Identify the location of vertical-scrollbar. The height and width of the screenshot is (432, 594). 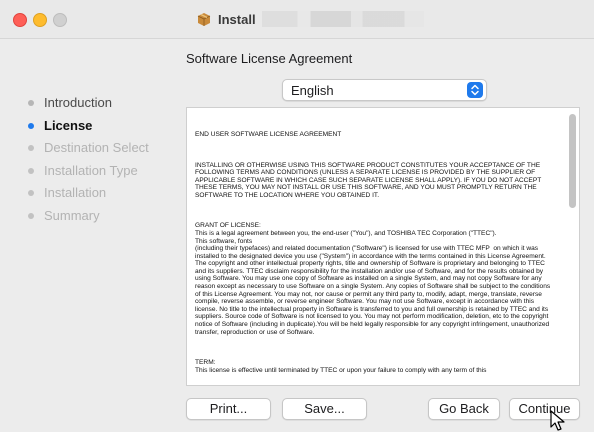
(572, 246).